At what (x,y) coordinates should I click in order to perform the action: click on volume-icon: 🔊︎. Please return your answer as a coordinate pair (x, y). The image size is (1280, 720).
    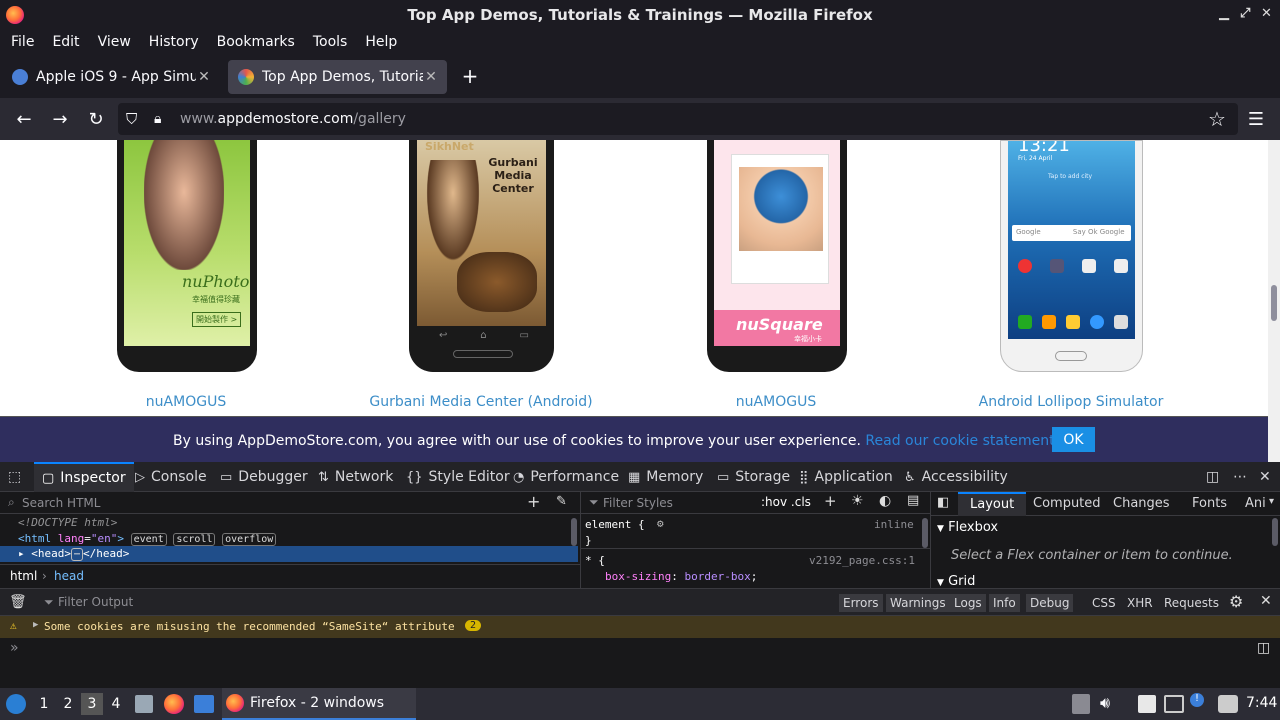
    Looking at the image, I should click on (1105, 703).